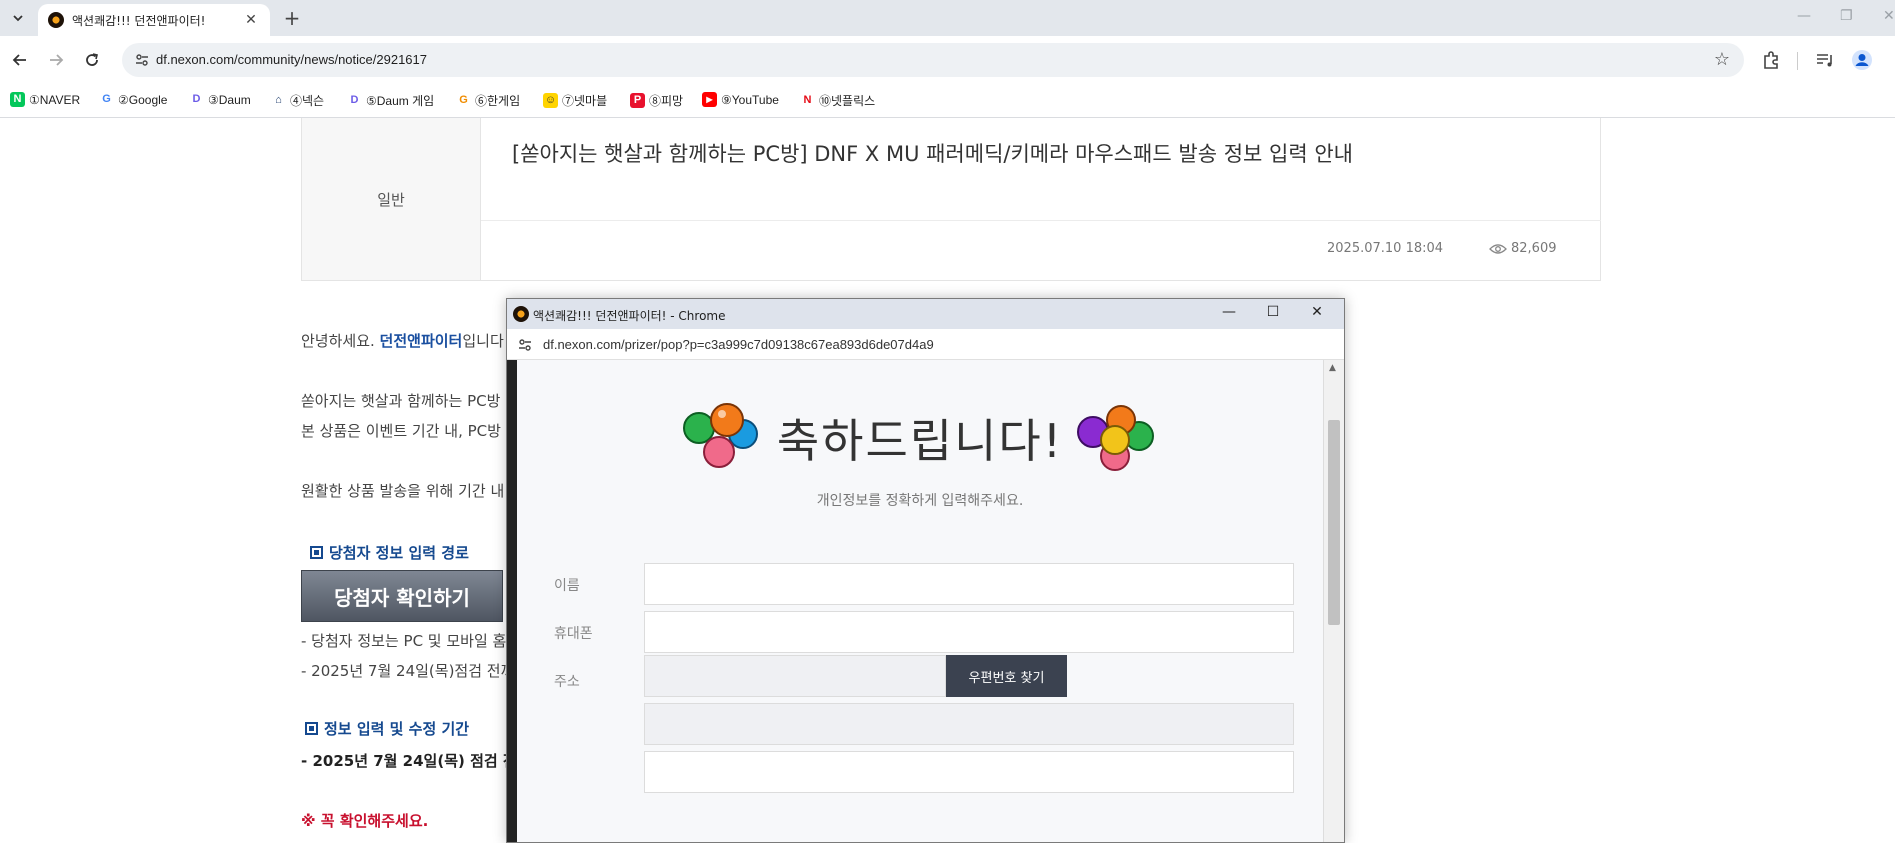 The width and height of the screenshot is (1895, 843). What do you see at coordinates (567, 586) in the screenshot?
I see `name-label: 이름` at bounding box center [567, 586].